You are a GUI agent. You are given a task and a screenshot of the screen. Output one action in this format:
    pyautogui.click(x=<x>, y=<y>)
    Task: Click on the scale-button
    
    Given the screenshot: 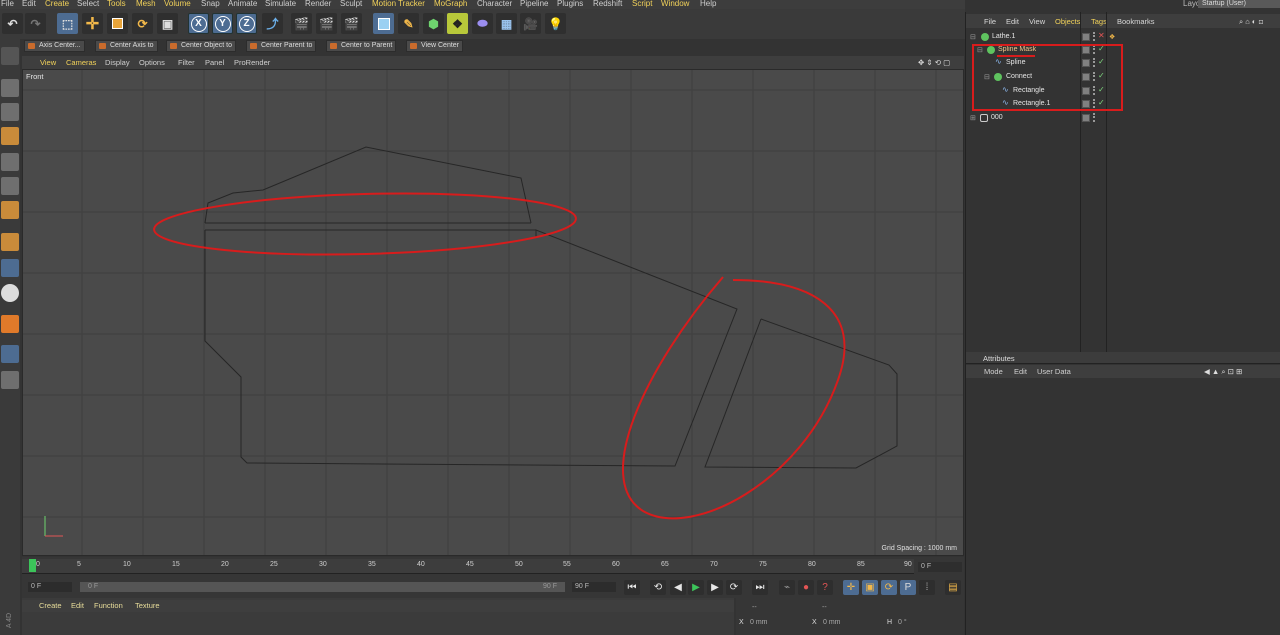 What is the action you would take?
    pyautogui.click(x=117, y=23)
    